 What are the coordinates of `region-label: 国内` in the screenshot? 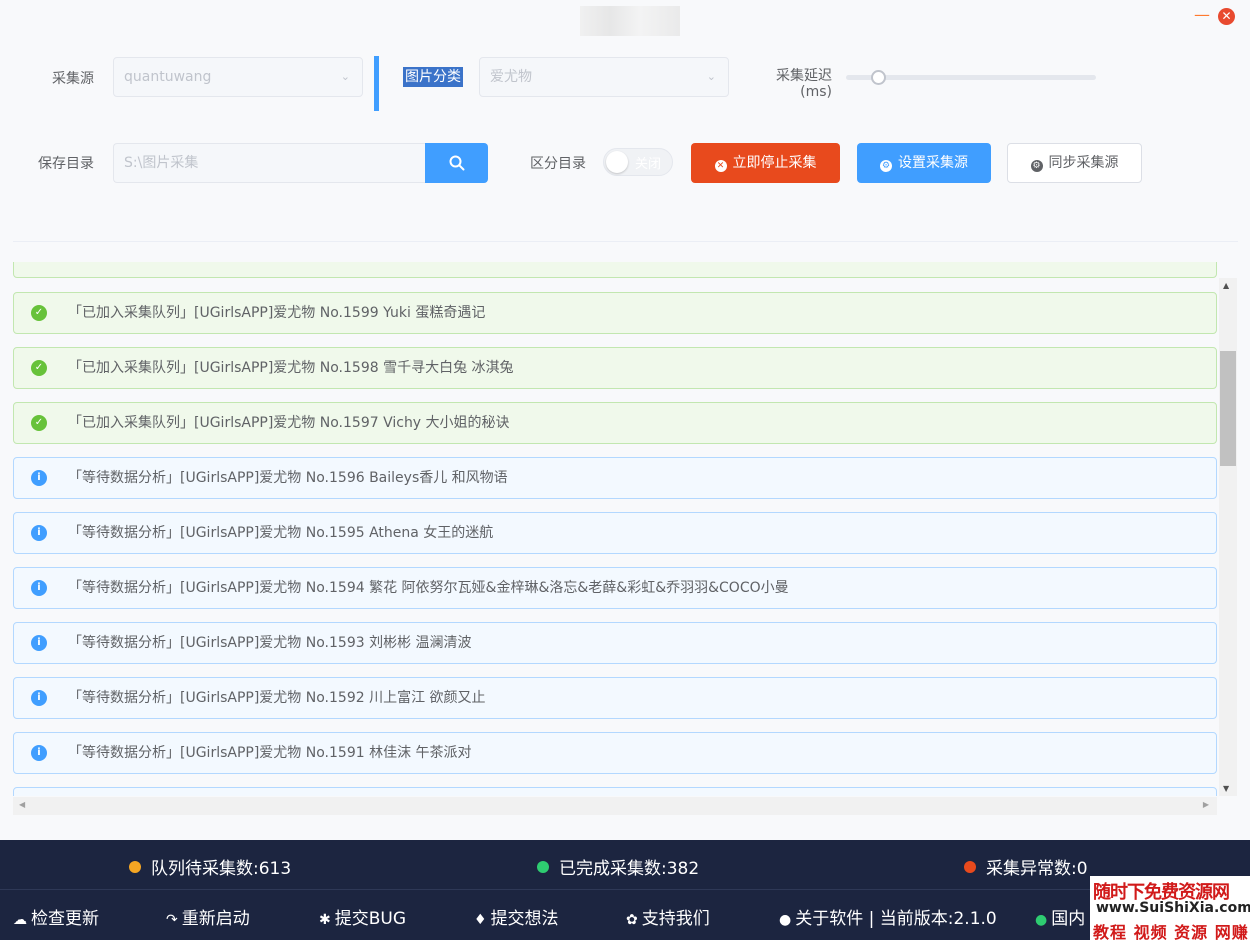 It's located at (1068, 919).